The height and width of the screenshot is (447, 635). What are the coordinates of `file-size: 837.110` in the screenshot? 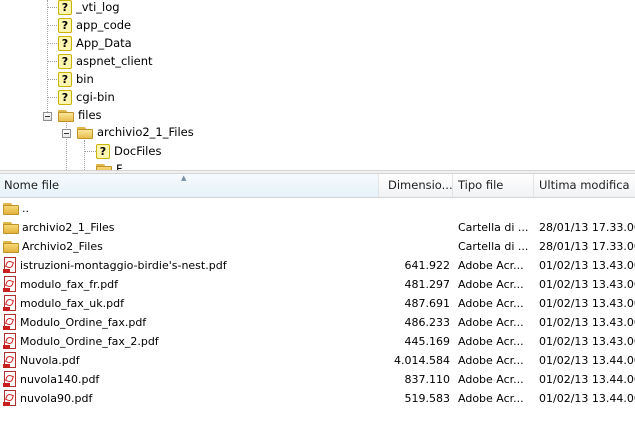 It's located at (427, 379).